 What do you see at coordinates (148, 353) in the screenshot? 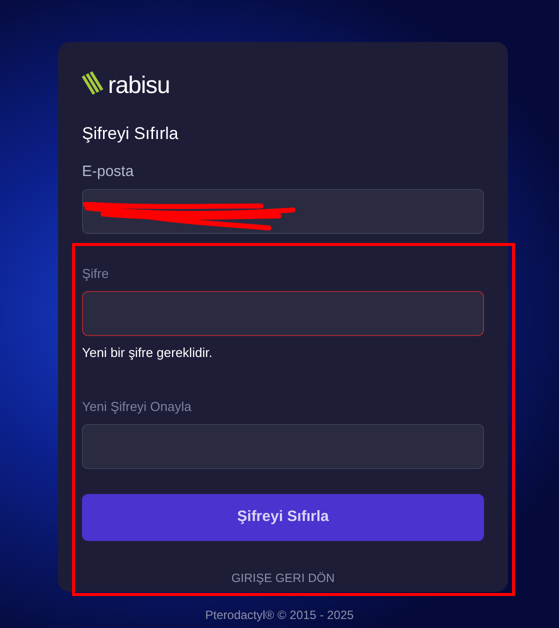
I see `error-message: Yeni bir şifre gereklidir.` at bounding box center [148, 353].